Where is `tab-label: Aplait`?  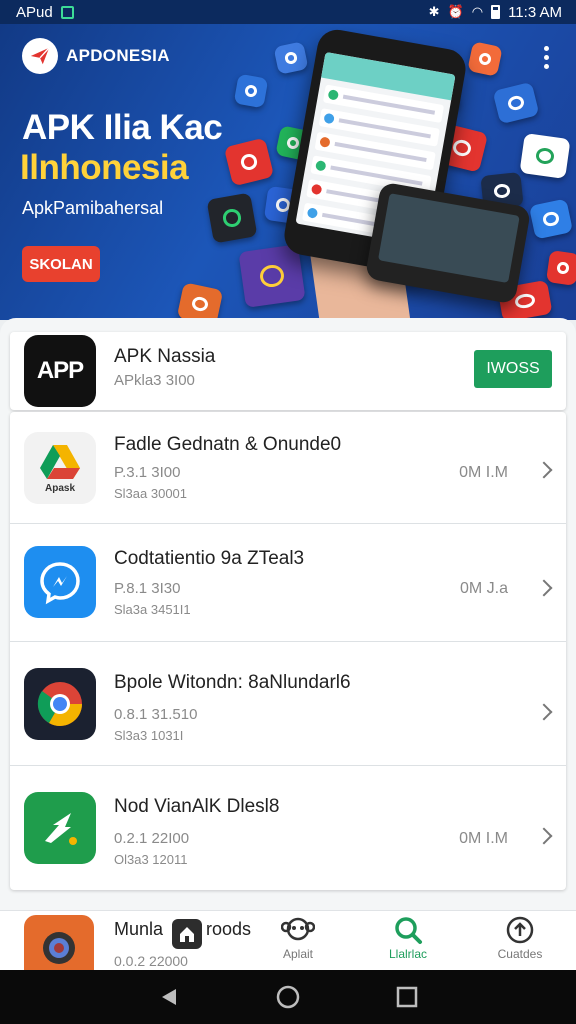 tab-label: Aplait is located at coordinates (298, 954).